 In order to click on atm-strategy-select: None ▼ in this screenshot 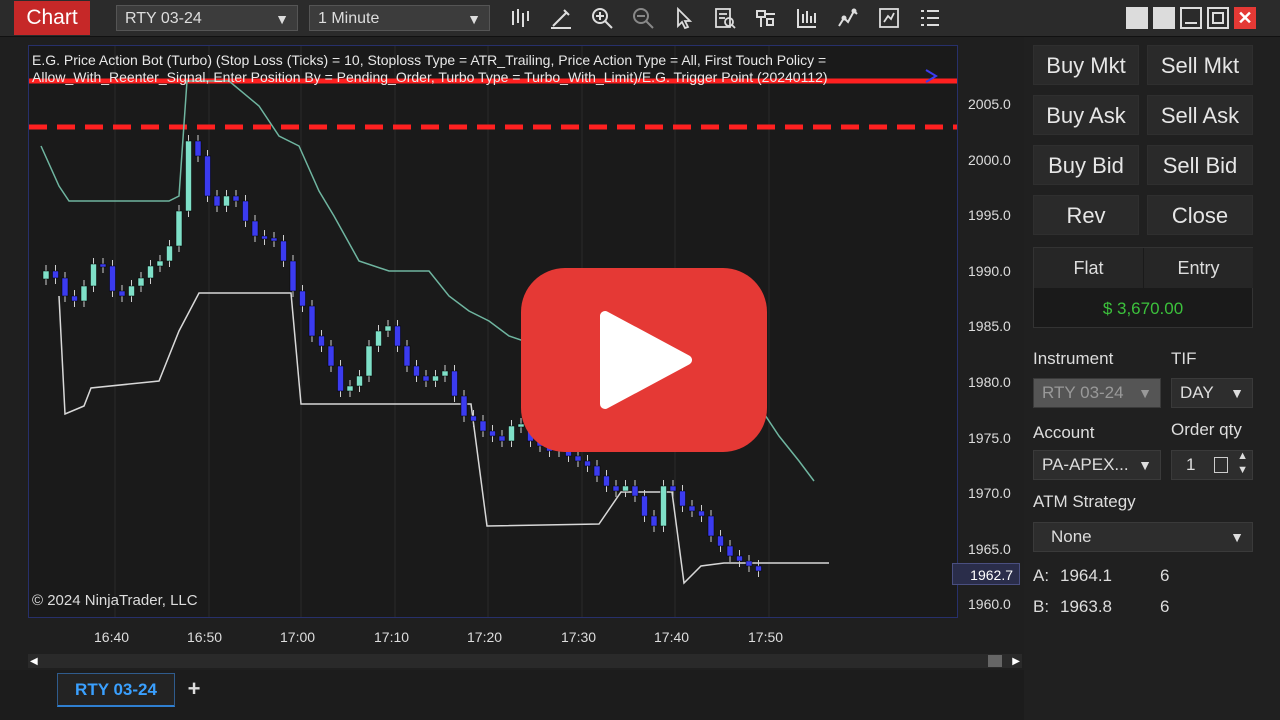, I will do `click(1143, 537)`.